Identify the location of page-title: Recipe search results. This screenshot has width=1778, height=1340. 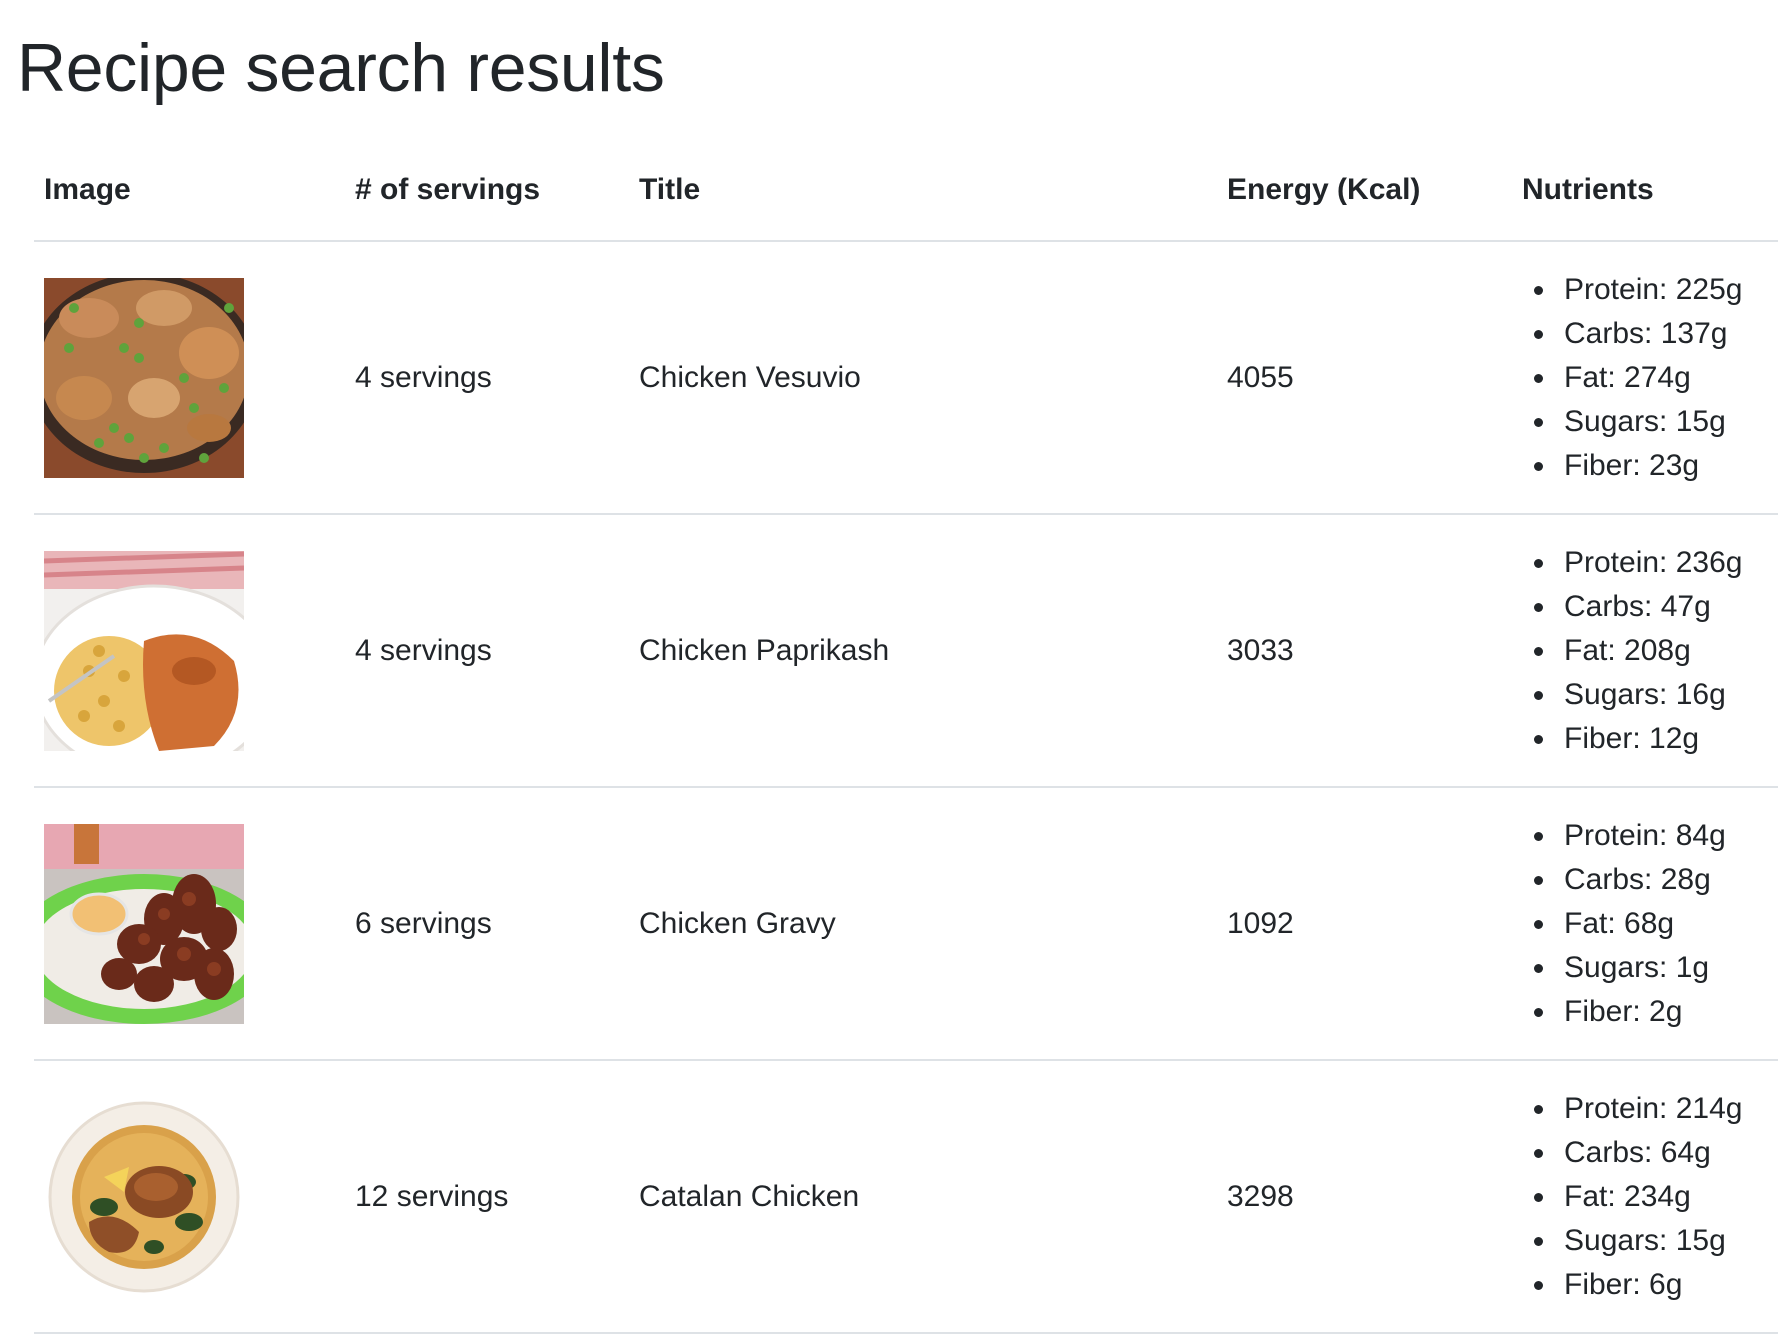
(341, 68).